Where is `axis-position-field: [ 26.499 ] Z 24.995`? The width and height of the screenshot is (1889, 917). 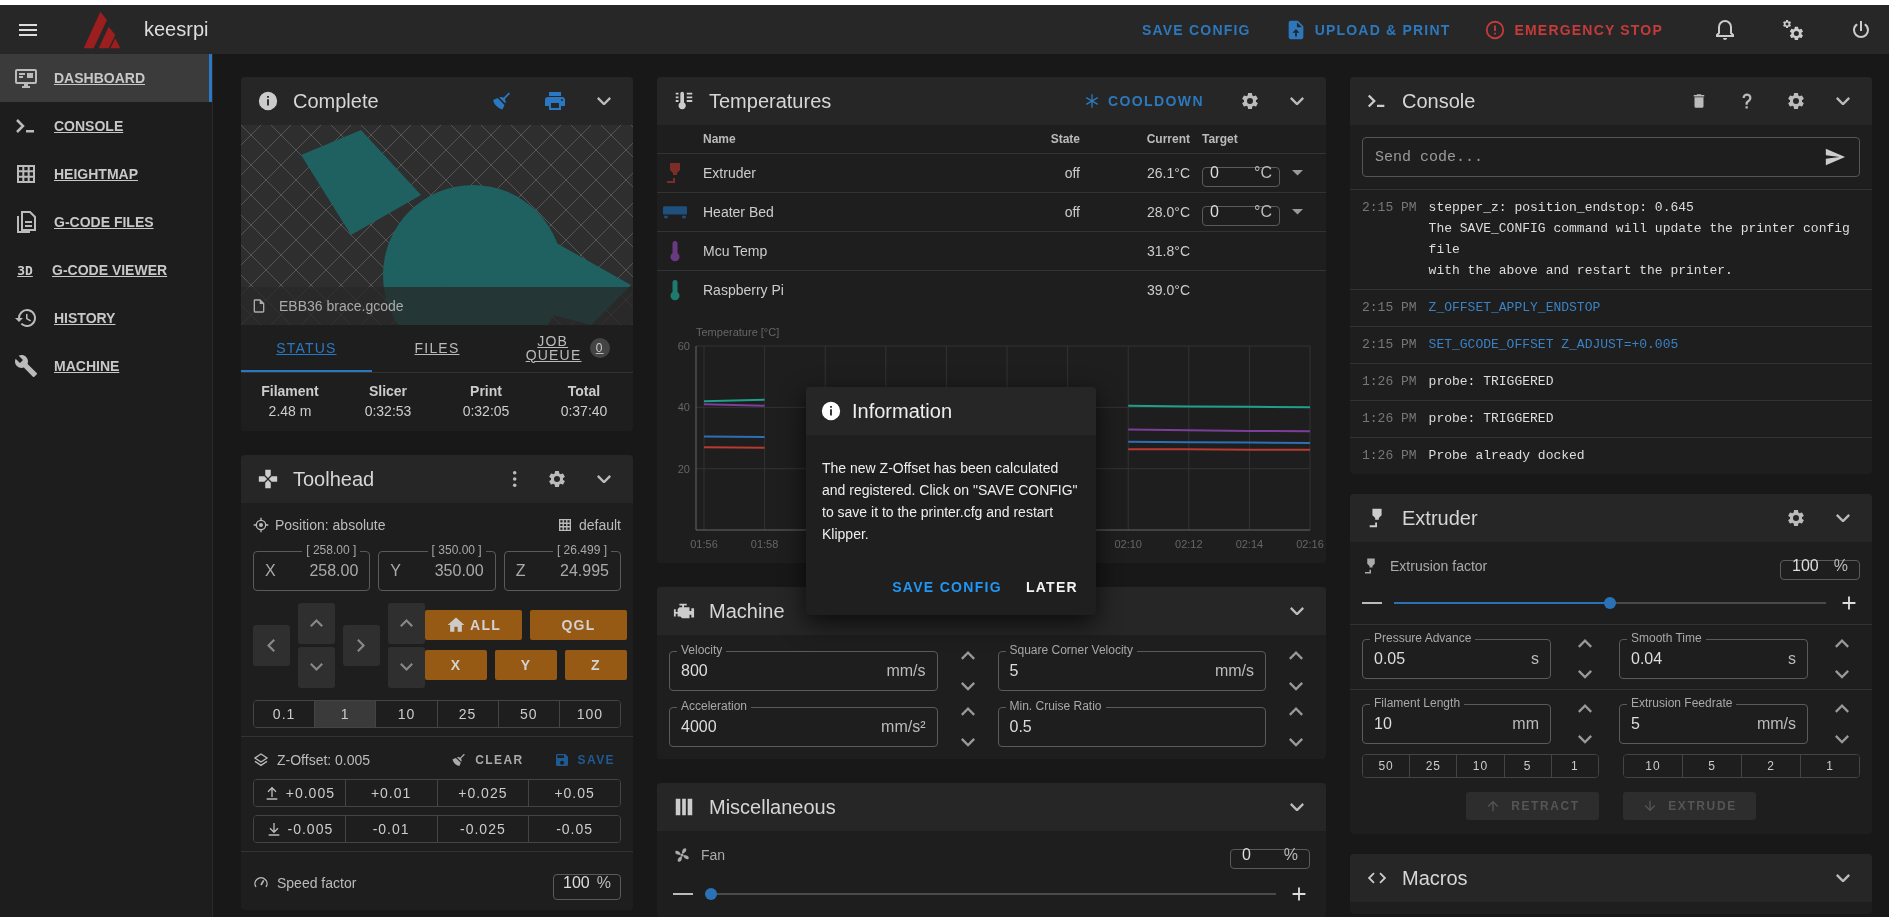
axis-position-field: [ 26.499 ] Z 24.995 is located at coordinates (562, 567).